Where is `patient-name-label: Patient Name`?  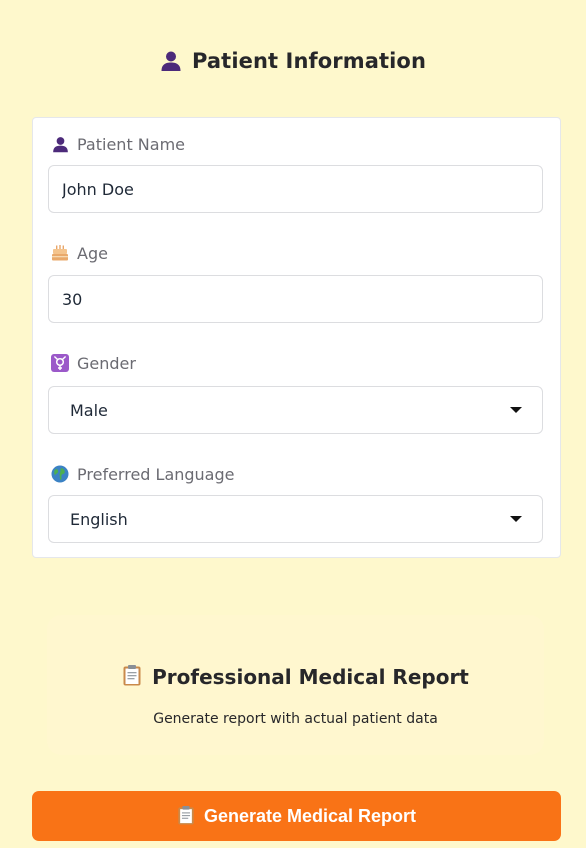 patient-name-label: Patient Name is located at coordinates (118, 144).